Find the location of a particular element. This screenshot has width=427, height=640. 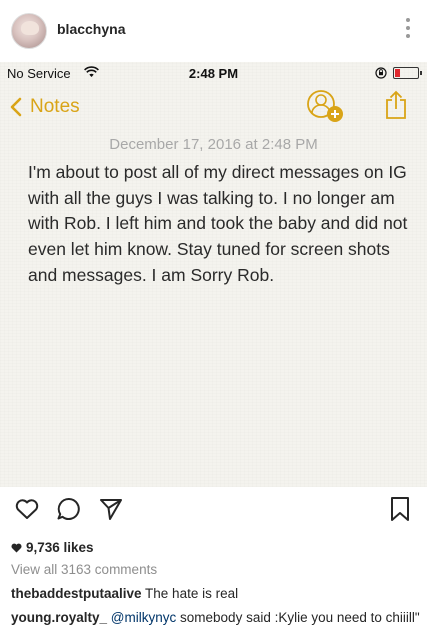

post-actions is located at coordinates (213, 510).